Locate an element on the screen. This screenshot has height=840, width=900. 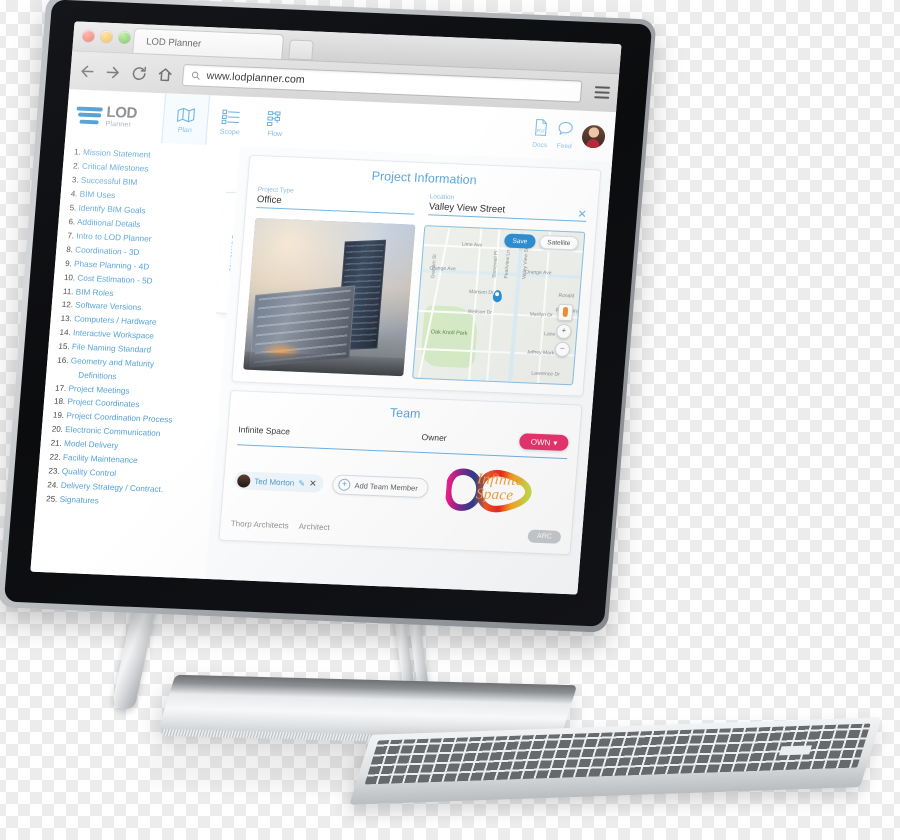
toc-num: 5. is located at coordinates (73, 208).